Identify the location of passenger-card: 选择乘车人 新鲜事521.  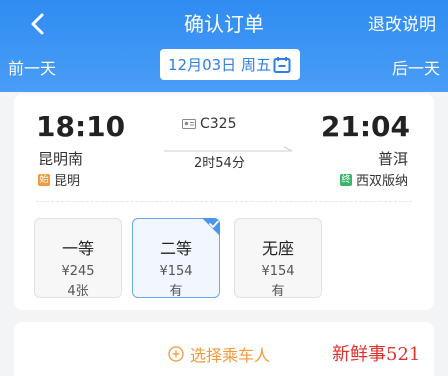
(224, 349).